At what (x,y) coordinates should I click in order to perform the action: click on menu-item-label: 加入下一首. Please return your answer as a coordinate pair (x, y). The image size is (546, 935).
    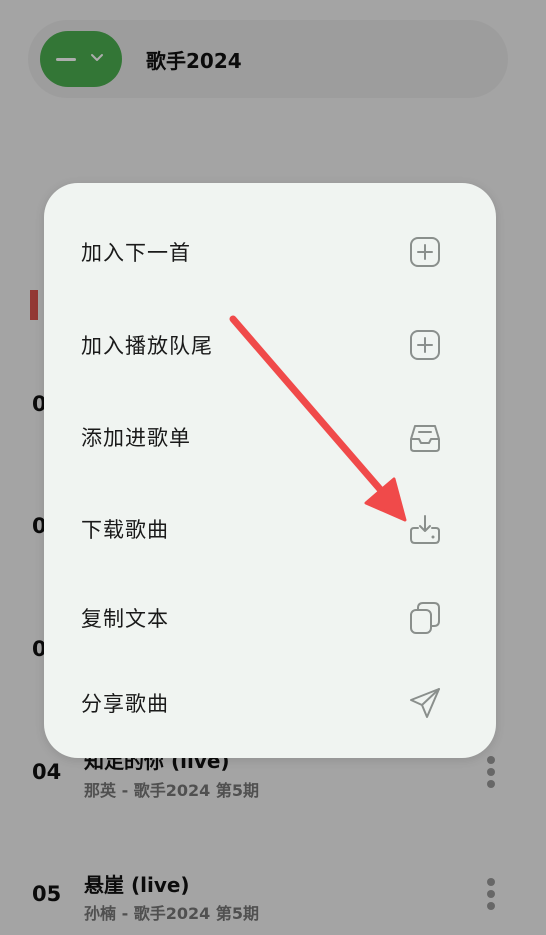
    Looking at the image, I should click on (136, 253).